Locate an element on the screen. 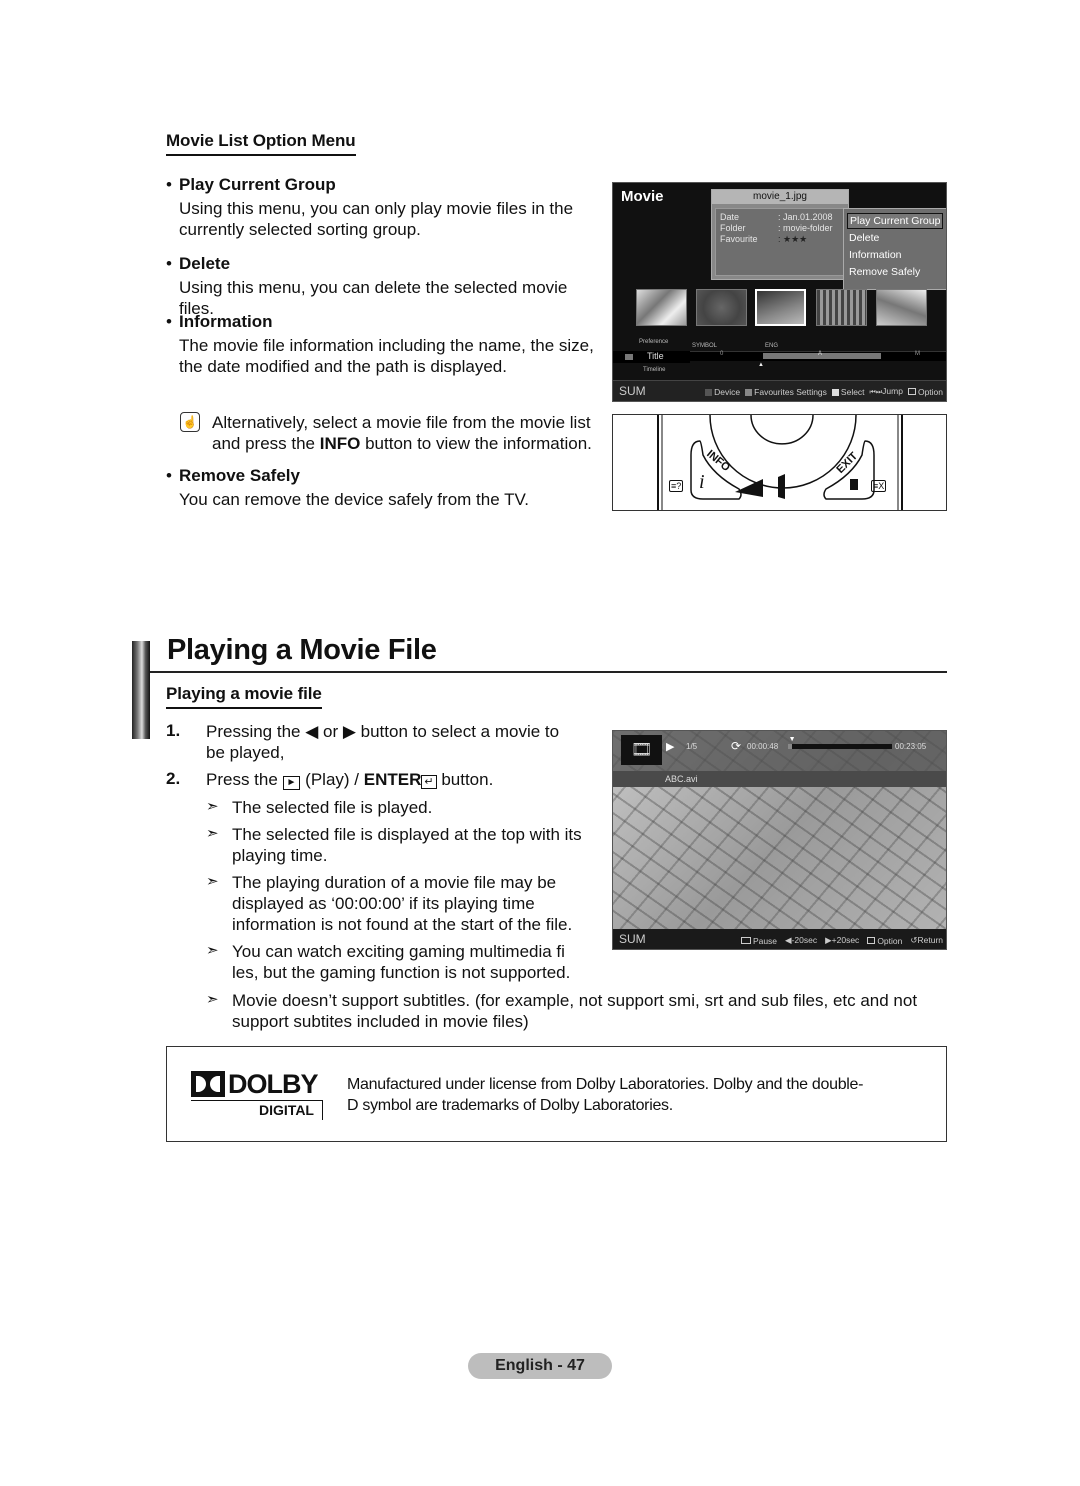 Image resolution: width=1080 pixels, height=1486 pixels. menu-item-play-current-group: Play Current Group is located at coordinates (895, 221).